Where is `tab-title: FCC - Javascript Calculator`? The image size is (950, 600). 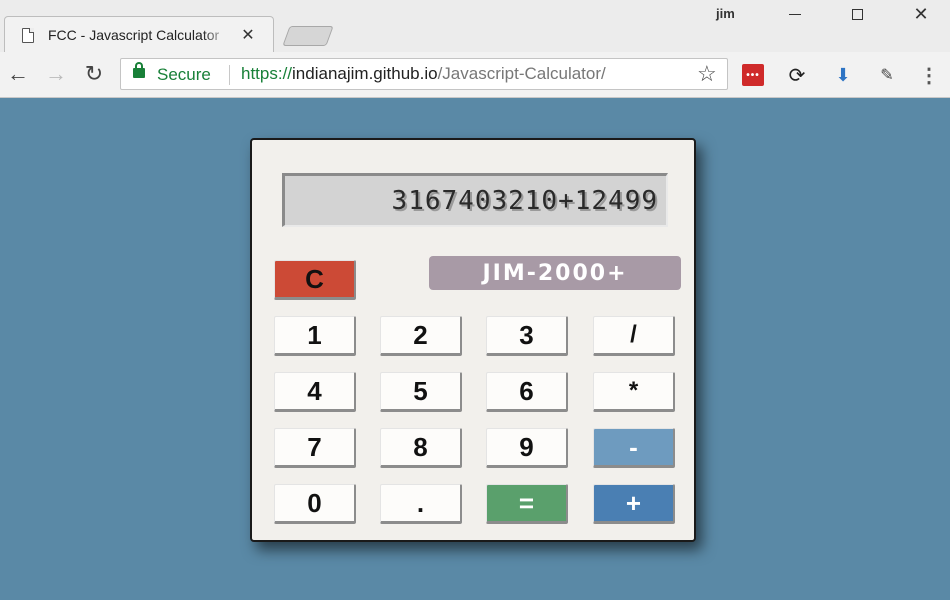
tab-title: FCC - Javascript Calculator is located at coordinates (139, 35).